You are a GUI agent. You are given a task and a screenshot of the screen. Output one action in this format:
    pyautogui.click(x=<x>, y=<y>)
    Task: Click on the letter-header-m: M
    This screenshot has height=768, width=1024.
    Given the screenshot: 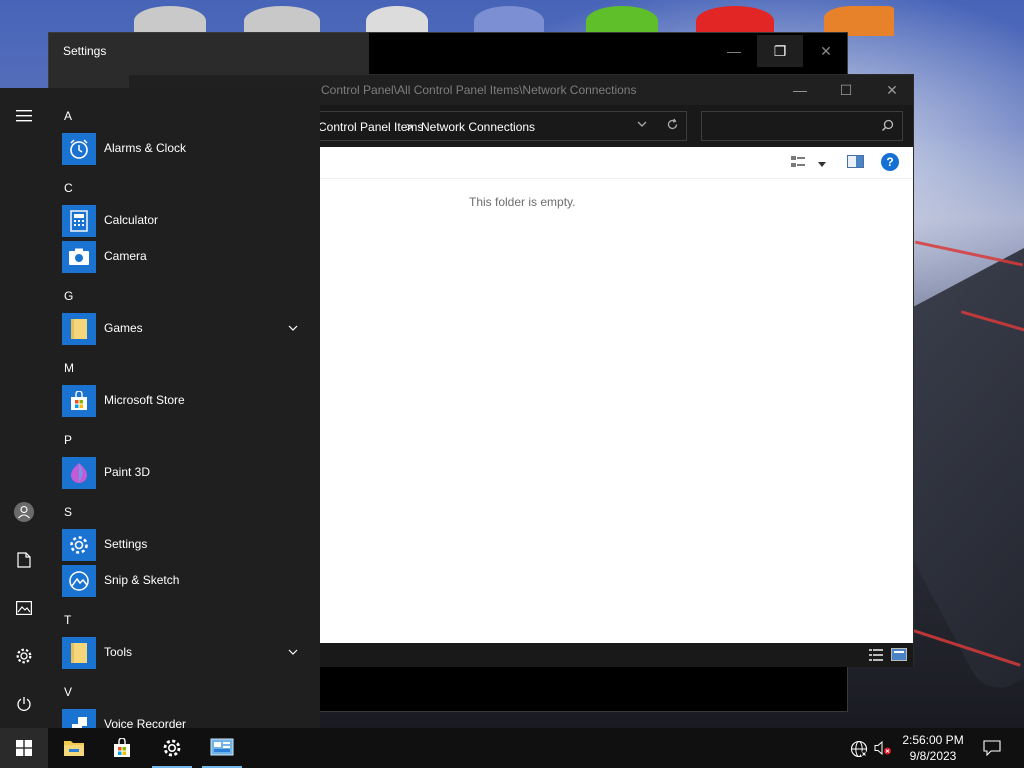 What is the action you would take?
    pyautogui.click(x=69, y=368)
    